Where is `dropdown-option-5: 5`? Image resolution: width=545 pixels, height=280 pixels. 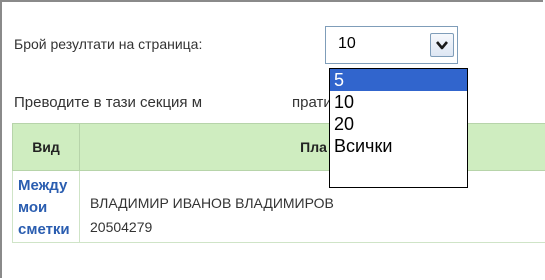
dropdown-option-5: 5 is located at coordinates (398, 80).